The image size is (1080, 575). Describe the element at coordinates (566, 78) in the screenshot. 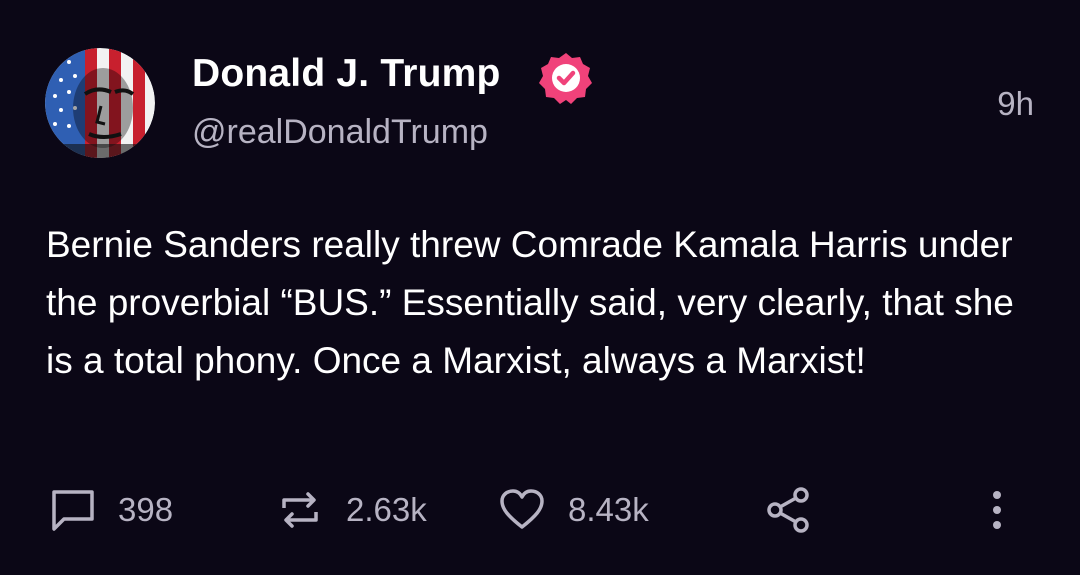

I see `verified-badge-icon` at that location.